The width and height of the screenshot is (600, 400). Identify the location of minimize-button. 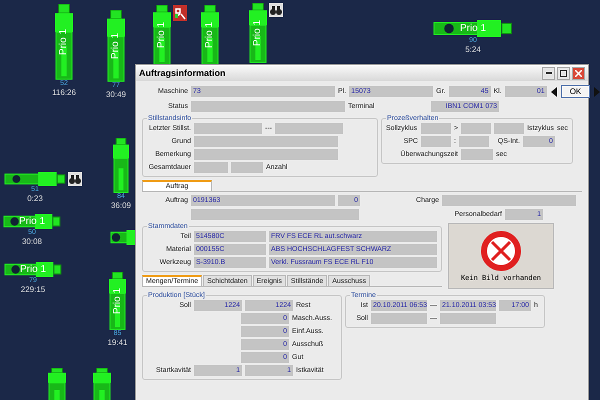
(548, 73).